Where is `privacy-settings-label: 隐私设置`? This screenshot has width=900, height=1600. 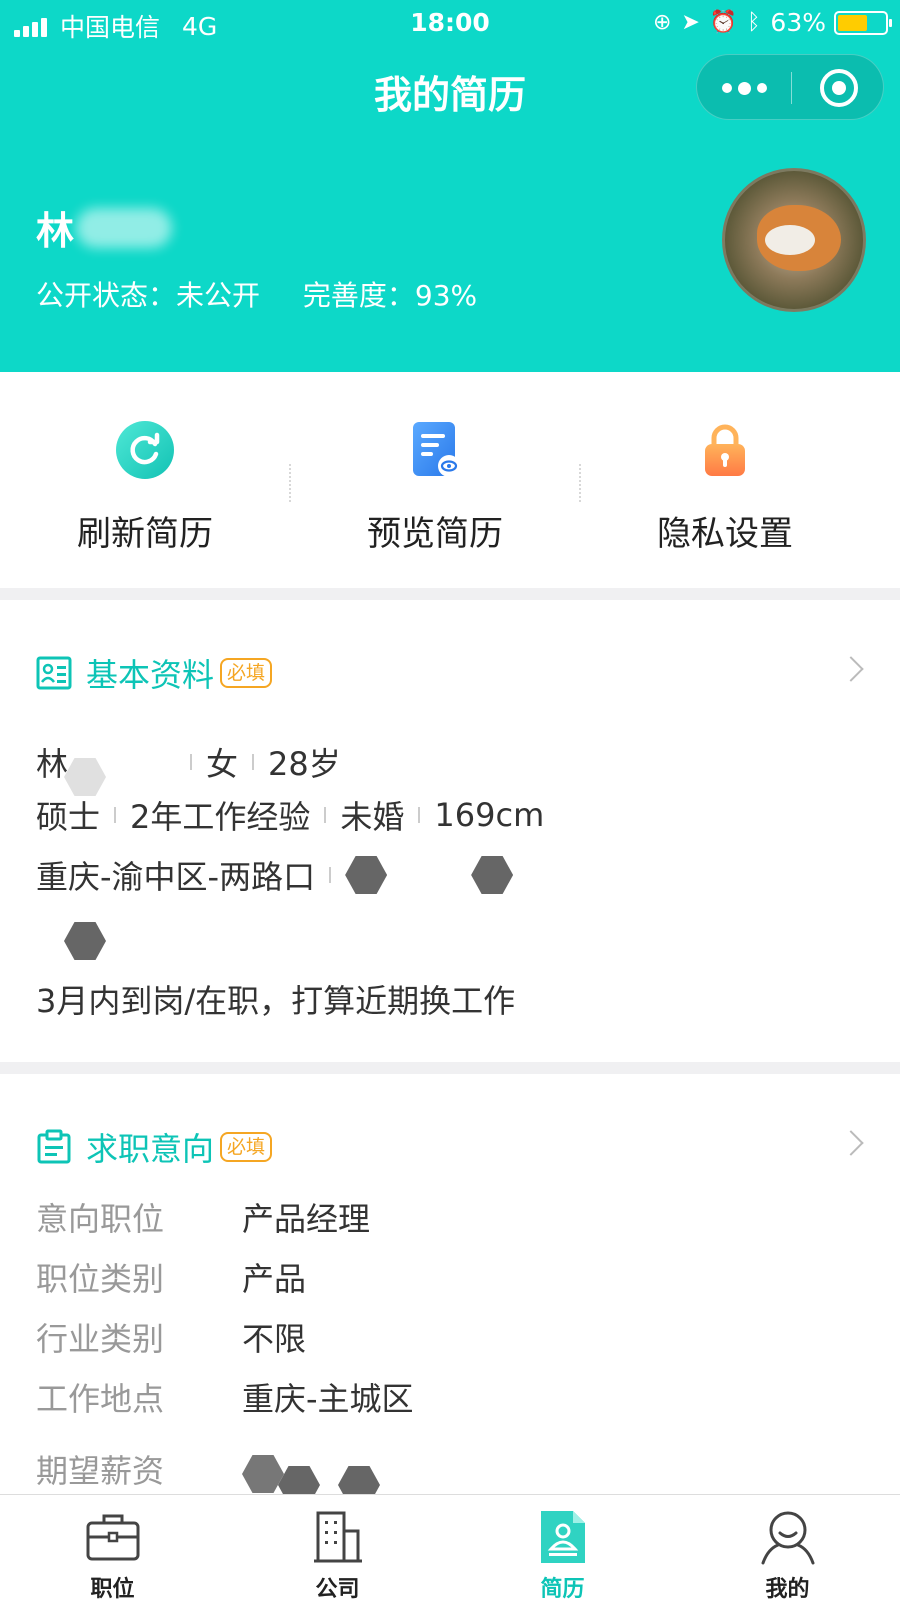
privacy-settings-label: 隐私设置 is located at coordinates (725, 534).